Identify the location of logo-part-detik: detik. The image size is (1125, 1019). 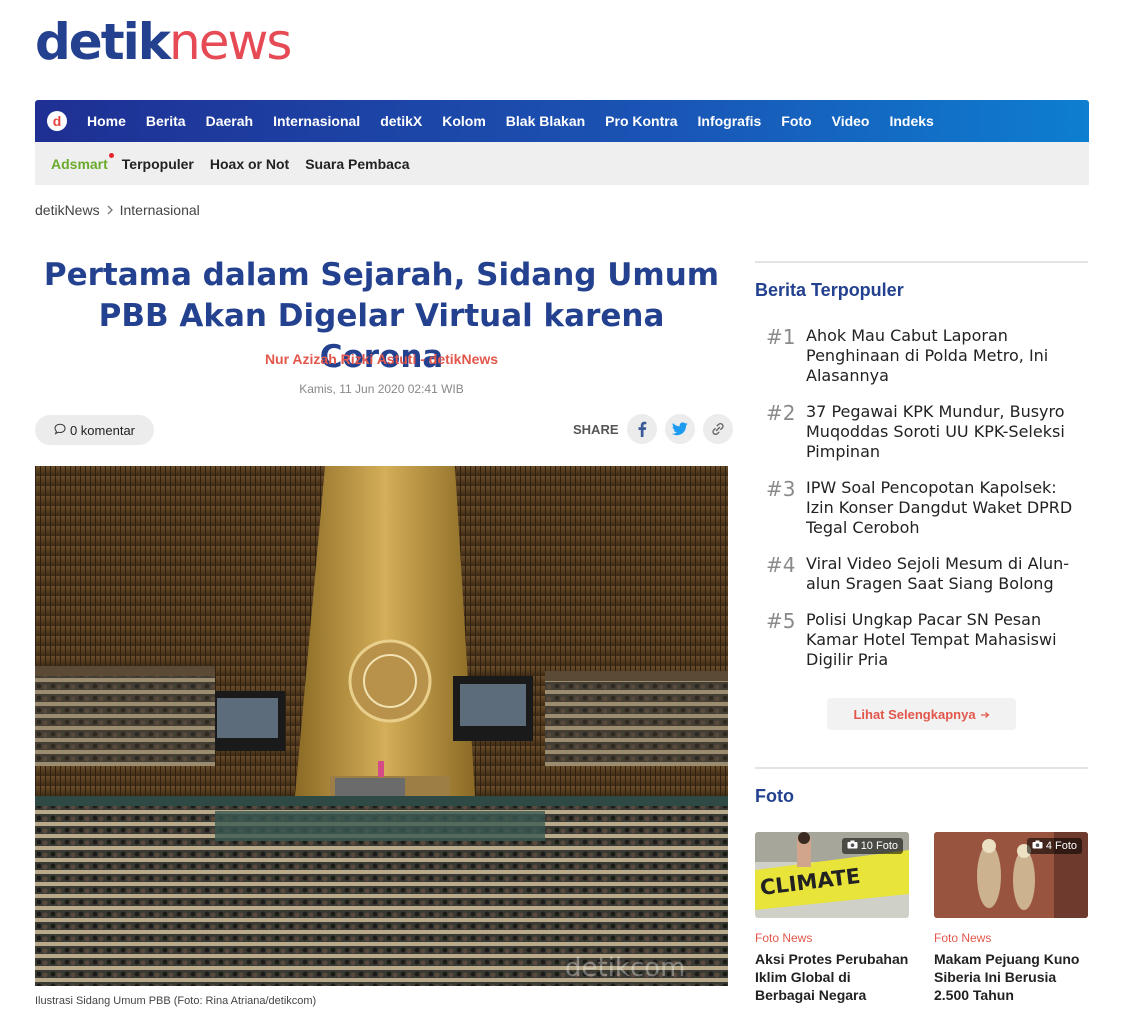
(103, 42).